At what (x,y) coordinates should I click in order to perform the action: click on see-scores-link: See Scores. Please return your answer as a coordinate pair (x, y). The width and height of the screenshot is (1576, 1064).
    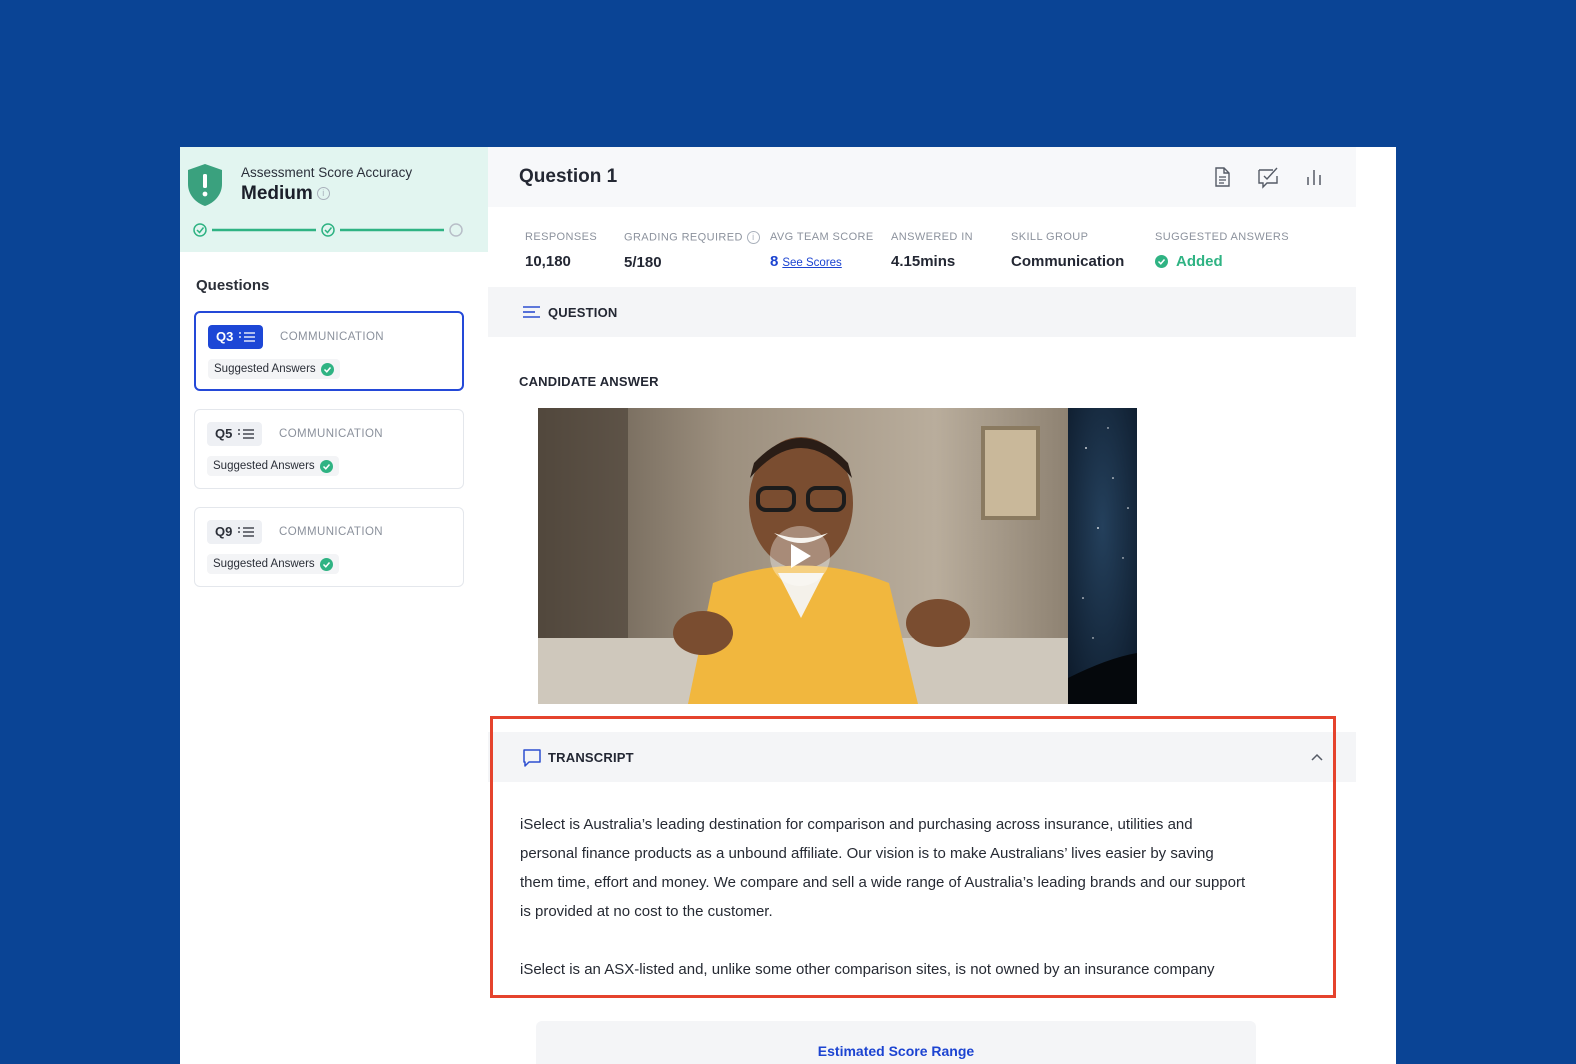
    Looking at the image, I should click on (811, 263).